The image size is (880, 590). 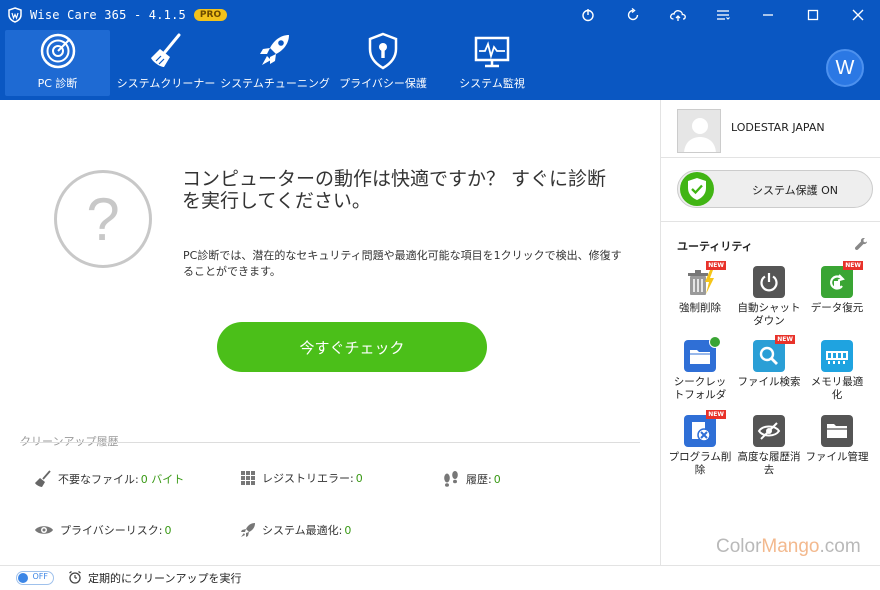 What do you see at coordinates (700, 388) in the screenshot?
I see `util-label: シークレットフォルダ` at bounding box center [700, 388].